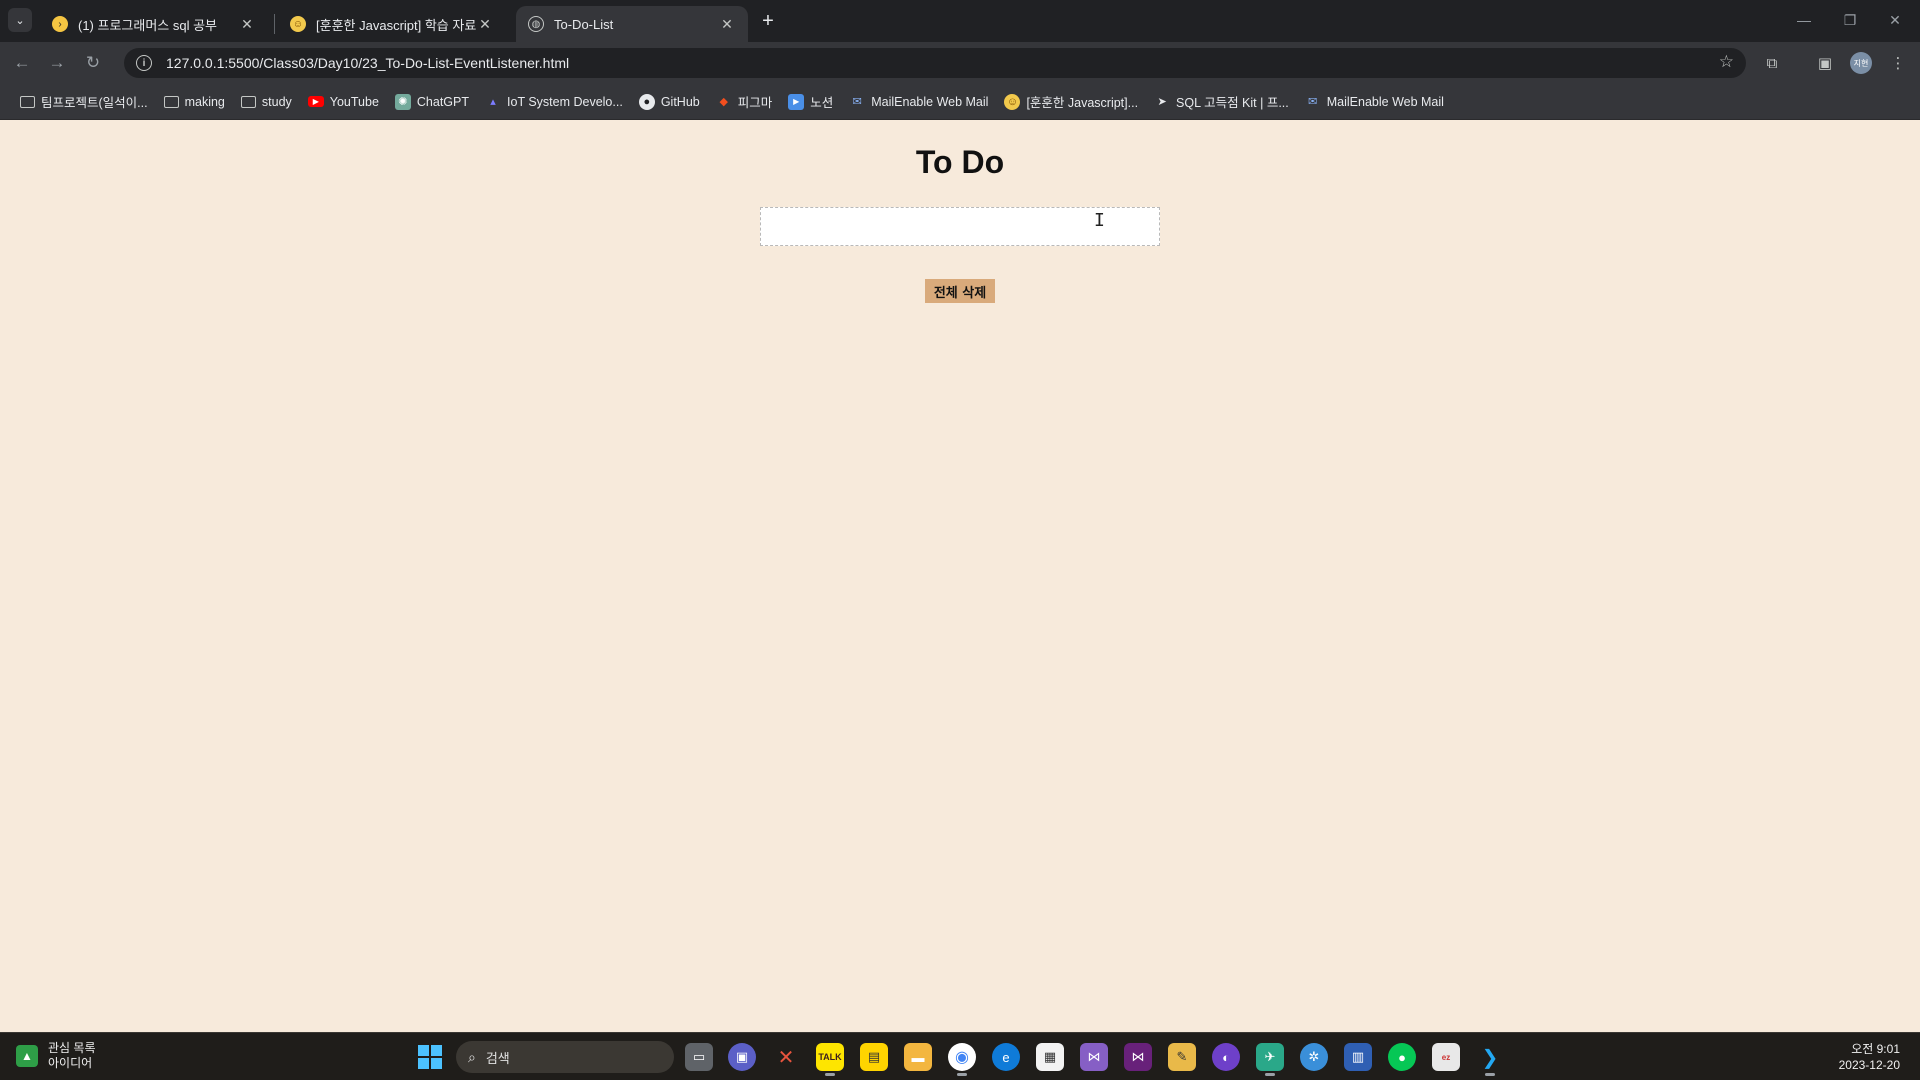 The width and height of the screenshot is (1920, 1080). What do you see at coordinates (1490, 1059) in the screenshot?
I see `vscode-icon: ❯` at bounding box center [1490, 1059].